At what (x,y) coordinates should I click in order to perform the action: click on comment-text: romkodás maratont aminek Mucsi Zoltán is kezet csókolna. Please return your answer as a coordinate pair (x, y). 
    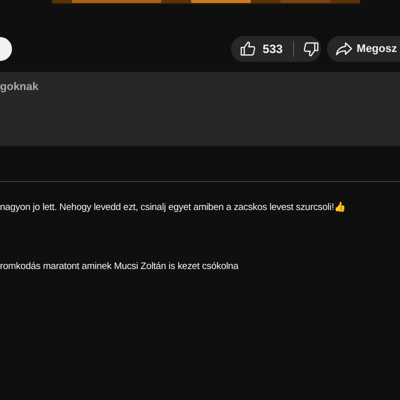
    Looking at the image, I should click on (120, 266).